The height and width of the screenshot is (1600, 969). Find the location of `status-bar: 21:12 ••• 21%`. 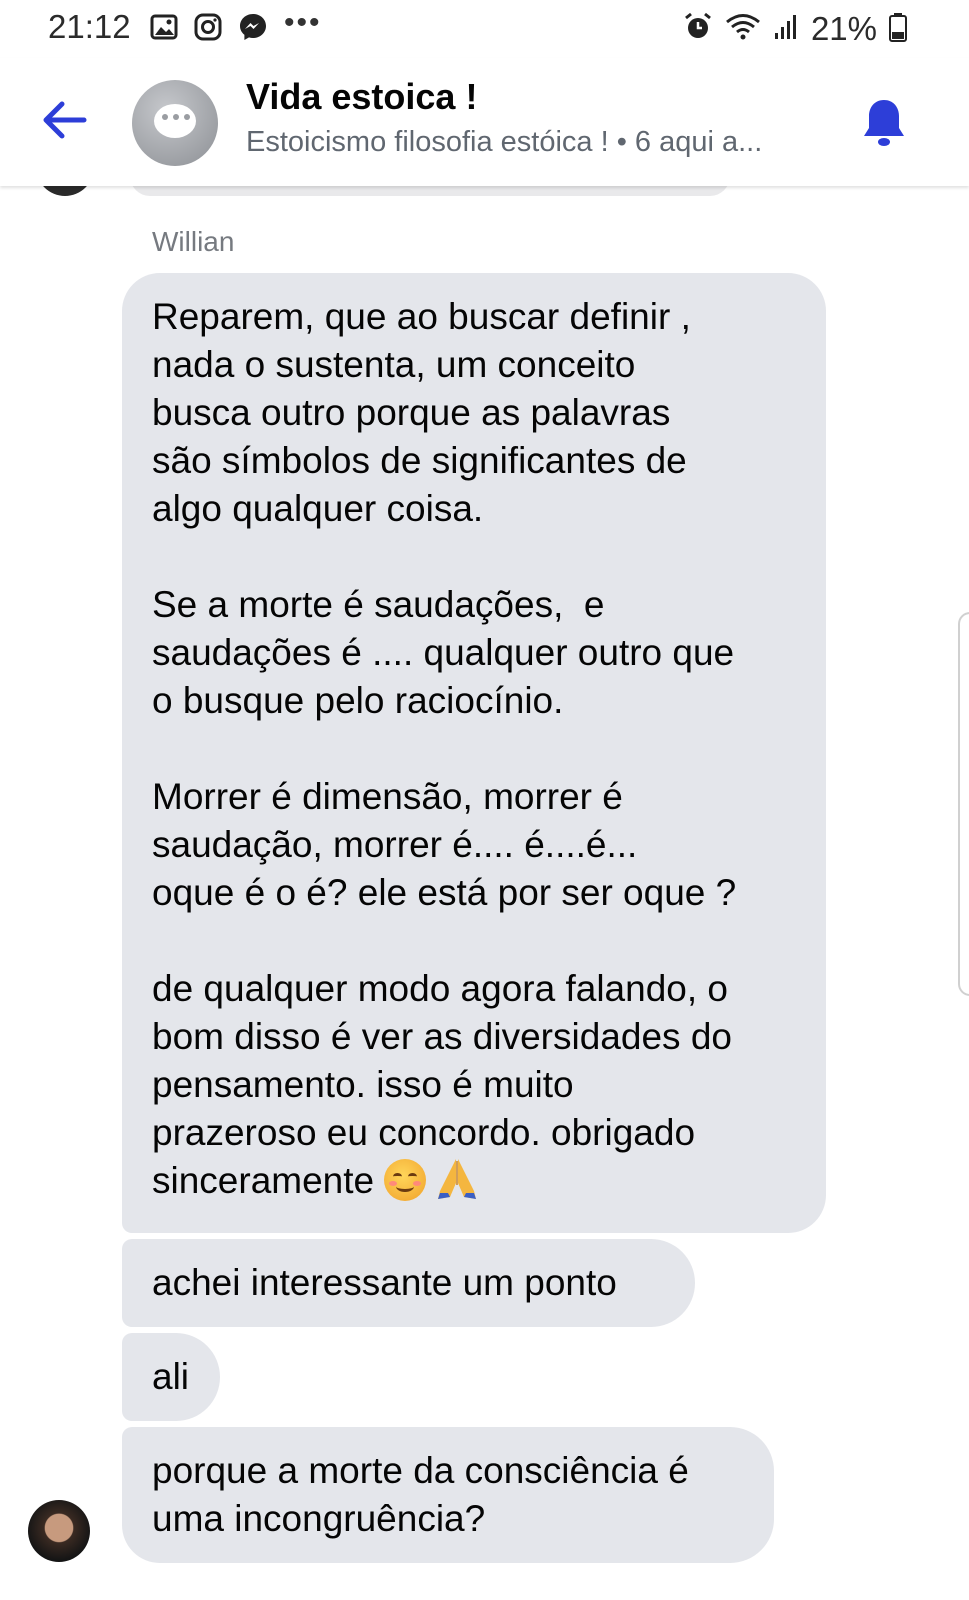

status-bar: 21:12 ••• 21% is located at coordinates (484, 29).